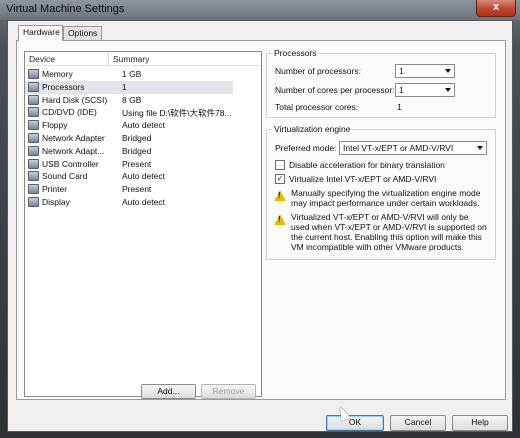  I want to click on column-header-summary: Summary, so click(131, 59).